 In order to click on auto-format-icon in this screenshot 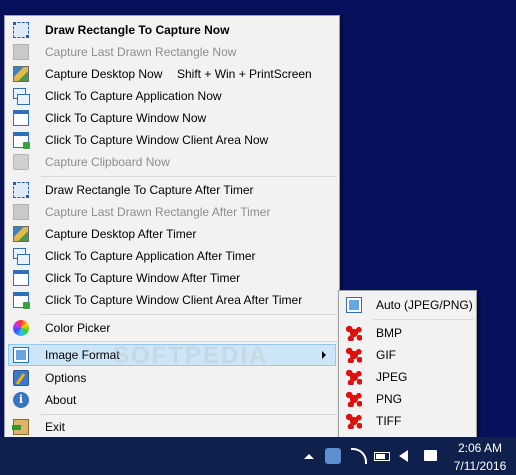, I will do `click(354, 305)`.